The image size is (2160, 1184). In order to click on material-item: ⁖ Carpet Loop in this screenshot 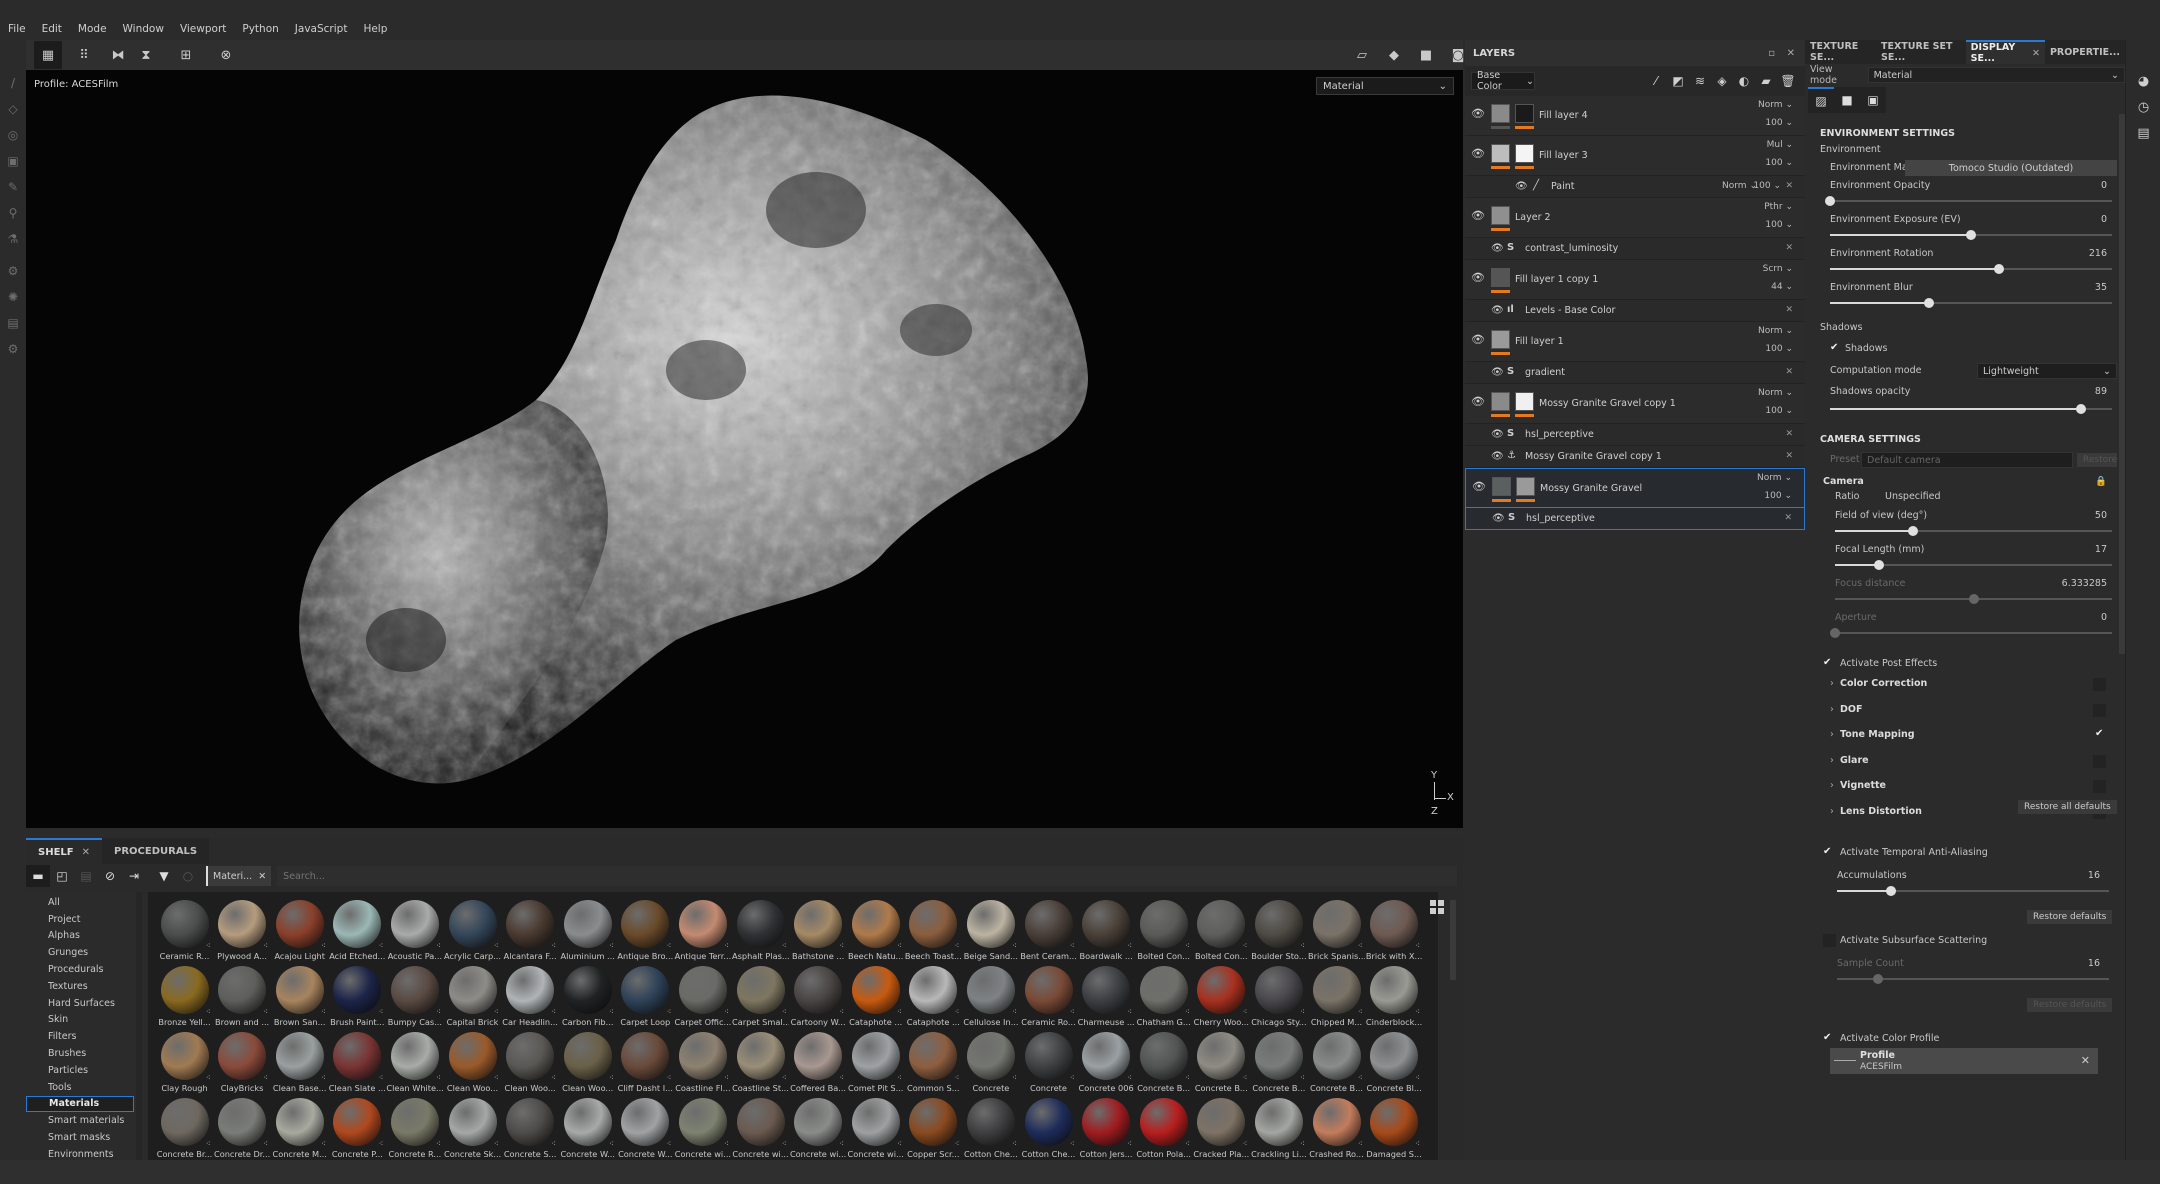, I will do `click(645, 995)`.